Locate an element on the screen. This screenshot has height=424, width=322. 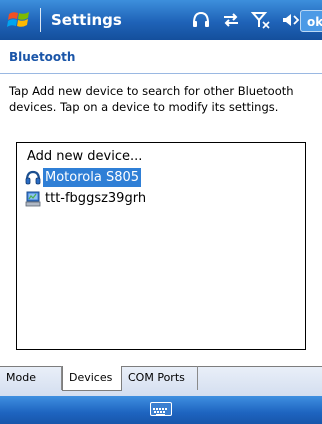
menu-bar is located at coordinates (161, 410).